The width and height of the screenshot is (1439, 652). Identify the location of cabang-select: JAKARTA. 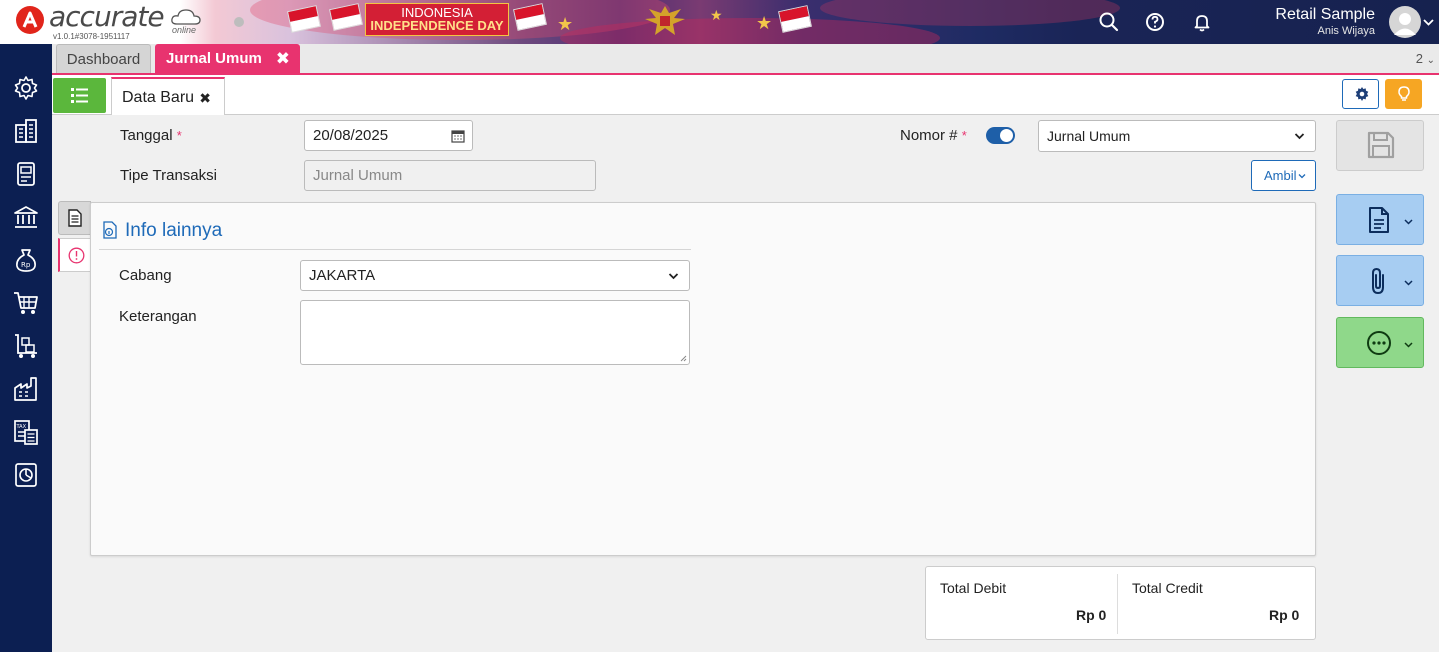
(495, 275).